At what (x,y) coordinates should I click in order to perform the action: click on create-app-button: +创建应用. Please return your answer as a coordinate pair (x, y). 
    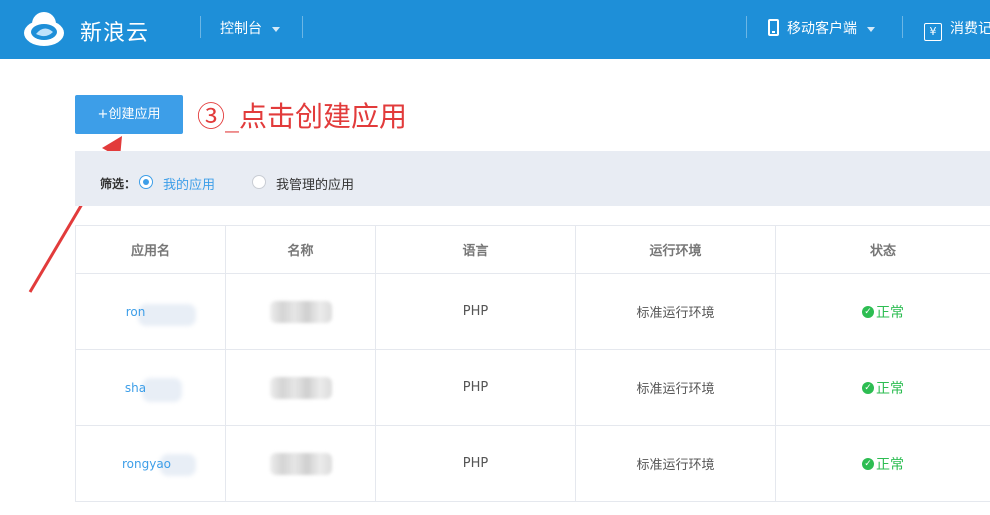
    Looking at the image, I should click on (129, 114).